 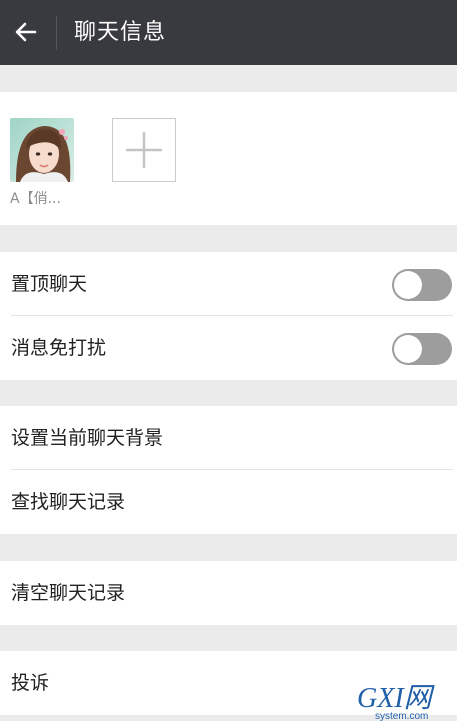 I want to click on plus-icon, so click(x=144, y=150).